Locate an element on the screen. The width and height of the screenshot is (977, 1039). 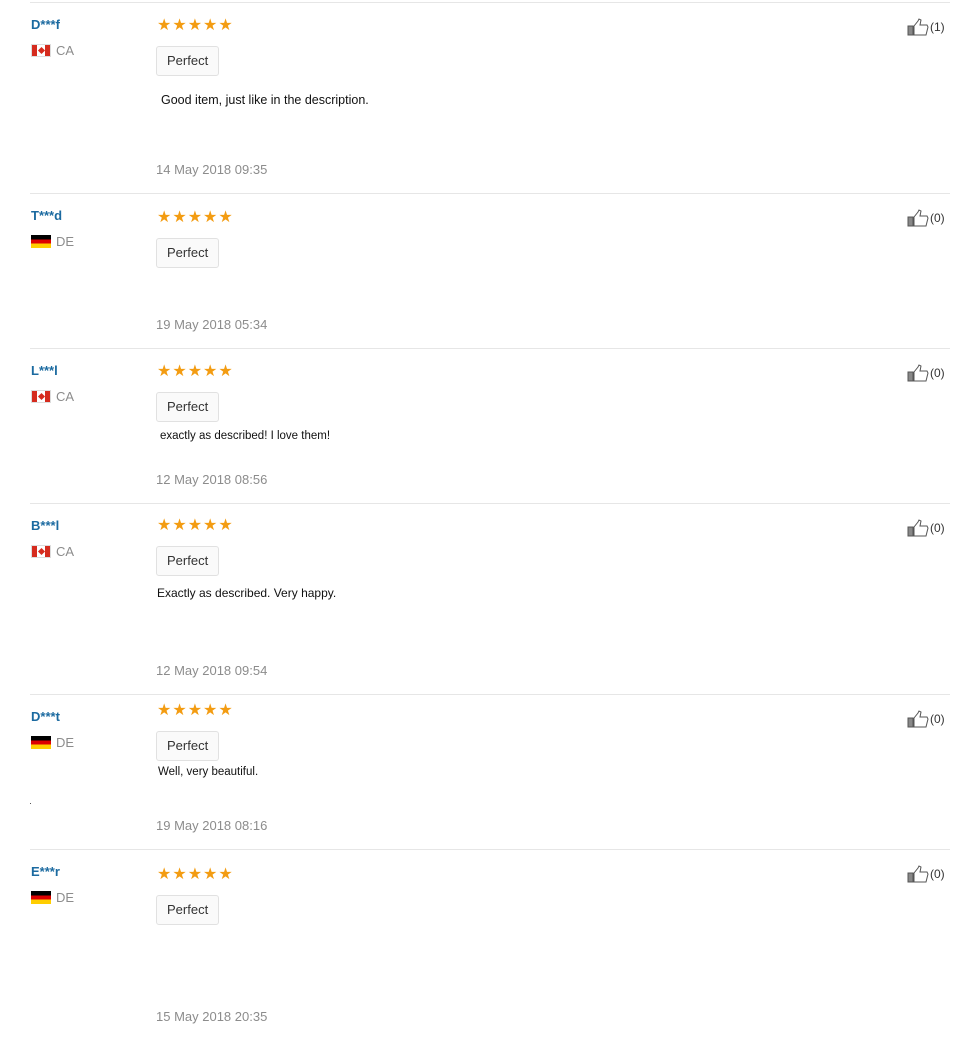
review-date: 15 May 2018 20:35 is located at coordinates (212, 1016).